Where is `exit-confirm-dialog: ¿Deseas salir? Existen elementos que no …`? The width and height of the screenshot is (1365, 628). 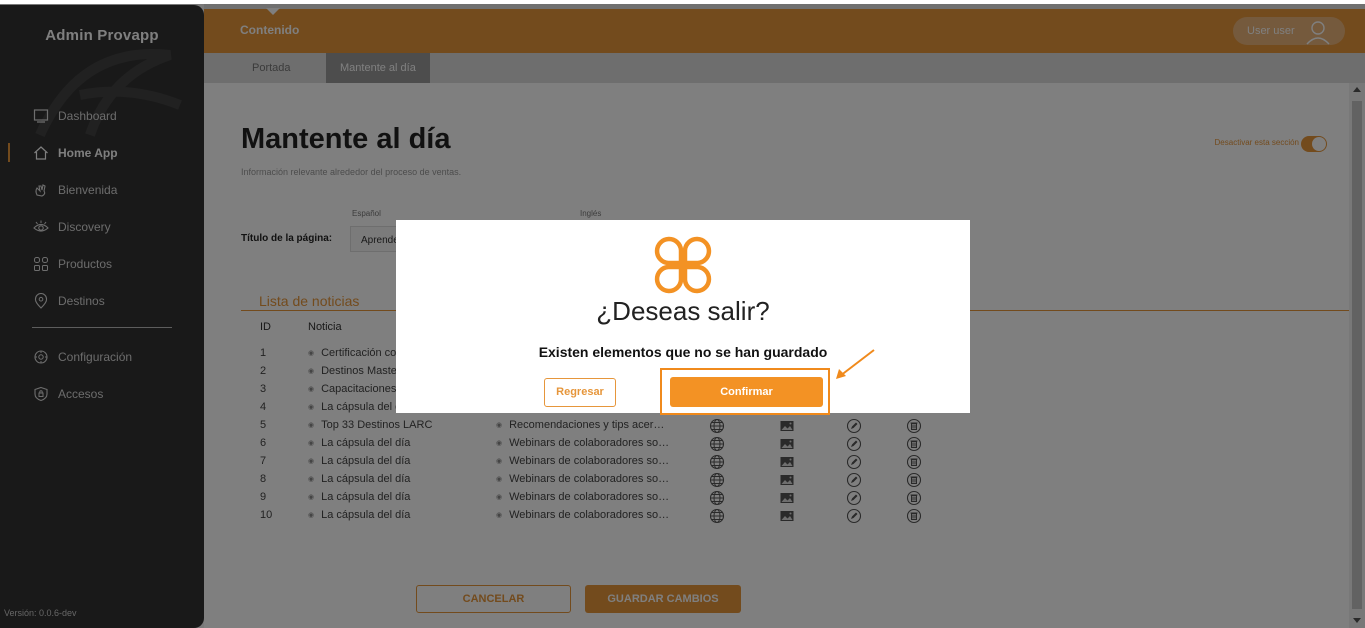 exit-confirm-dialog: ¿Deseas salir? Existen elementos que no … is located at coordinates (683, 317).